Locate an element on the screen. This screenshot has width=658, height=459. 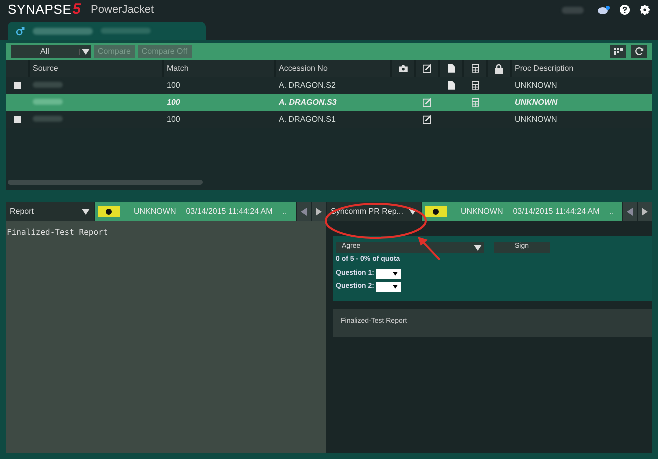
column-header: Accession No is located at coordinates (333, 68).